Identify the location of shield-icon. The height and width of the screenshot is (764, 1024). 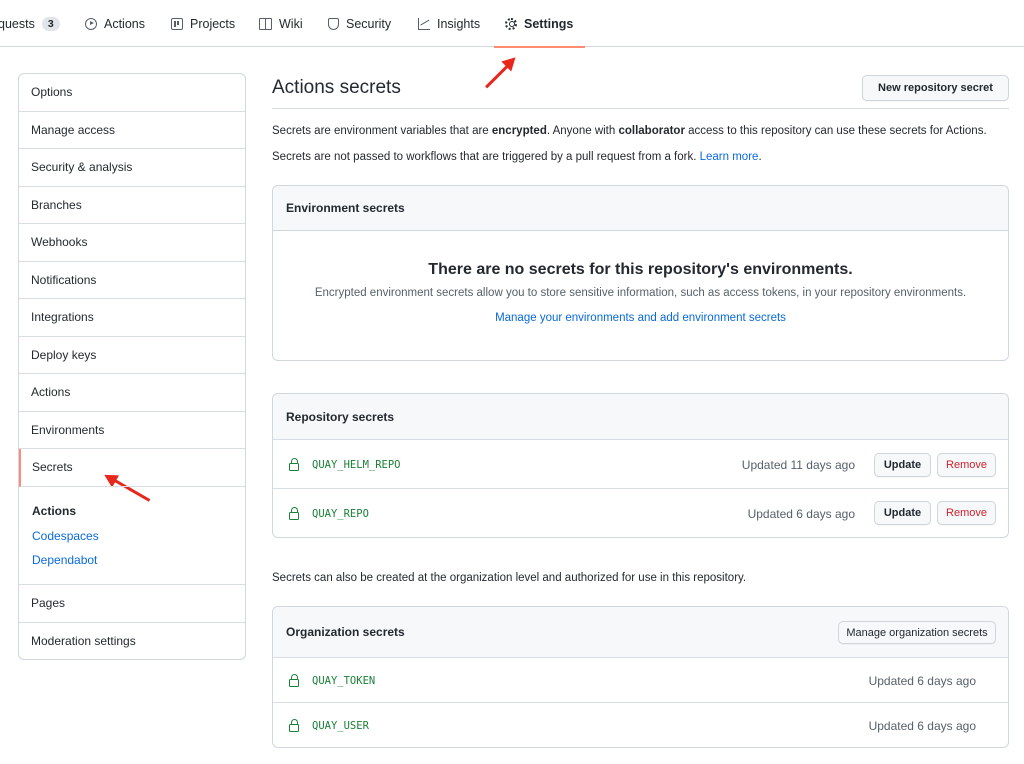
(333, 23).